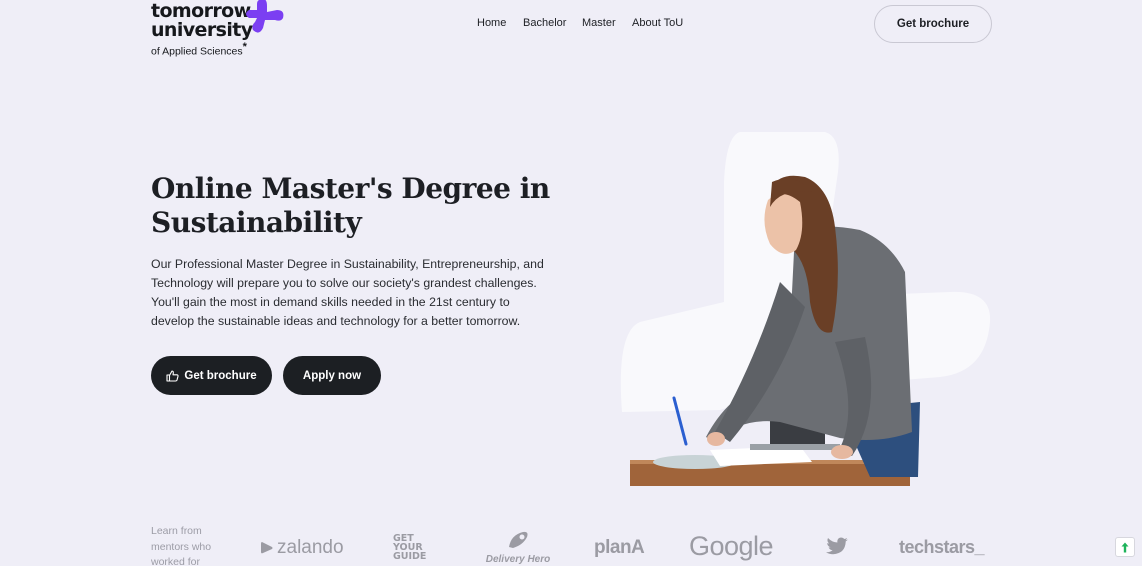 The height and width of the screenshot is (566, 1142). What do you see at coordinates (199, 49) in the screenshot?
I see `brand-line-3: of Applied Sciences*` at bounding box center [199, 49].